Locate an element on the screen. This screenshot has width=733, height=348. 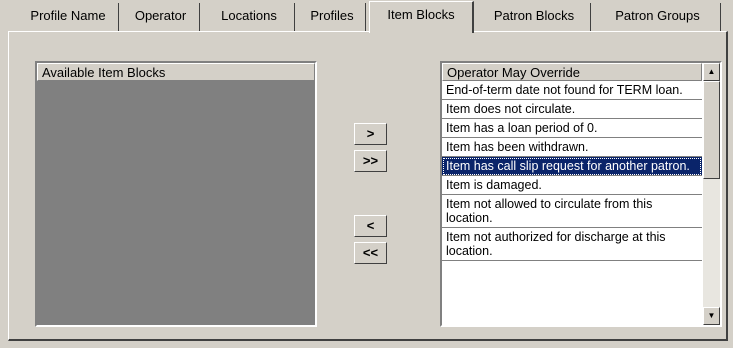
remove-all-button: << is located at coordinates (370, 253).